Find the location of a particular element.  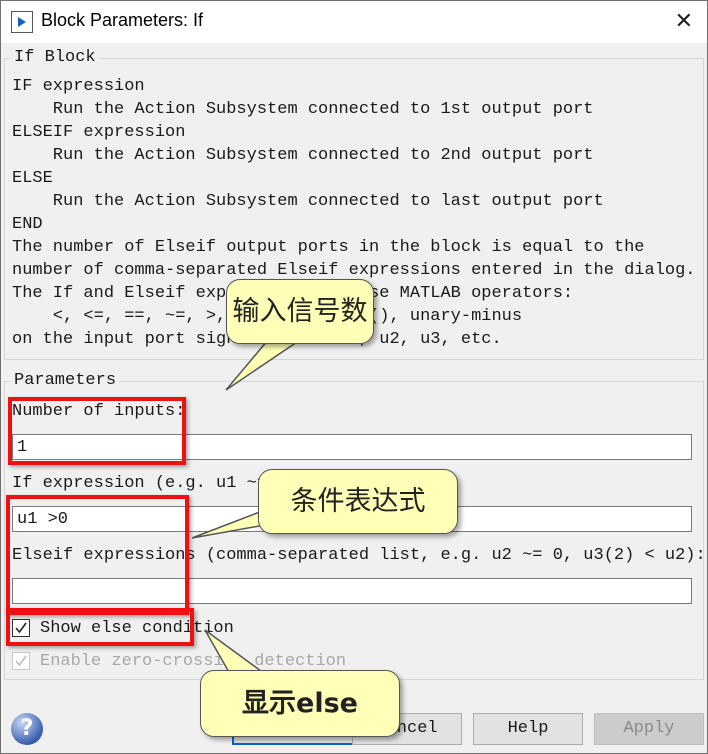

callout-text: 输入信号数 is located at coordinates (300, 311).